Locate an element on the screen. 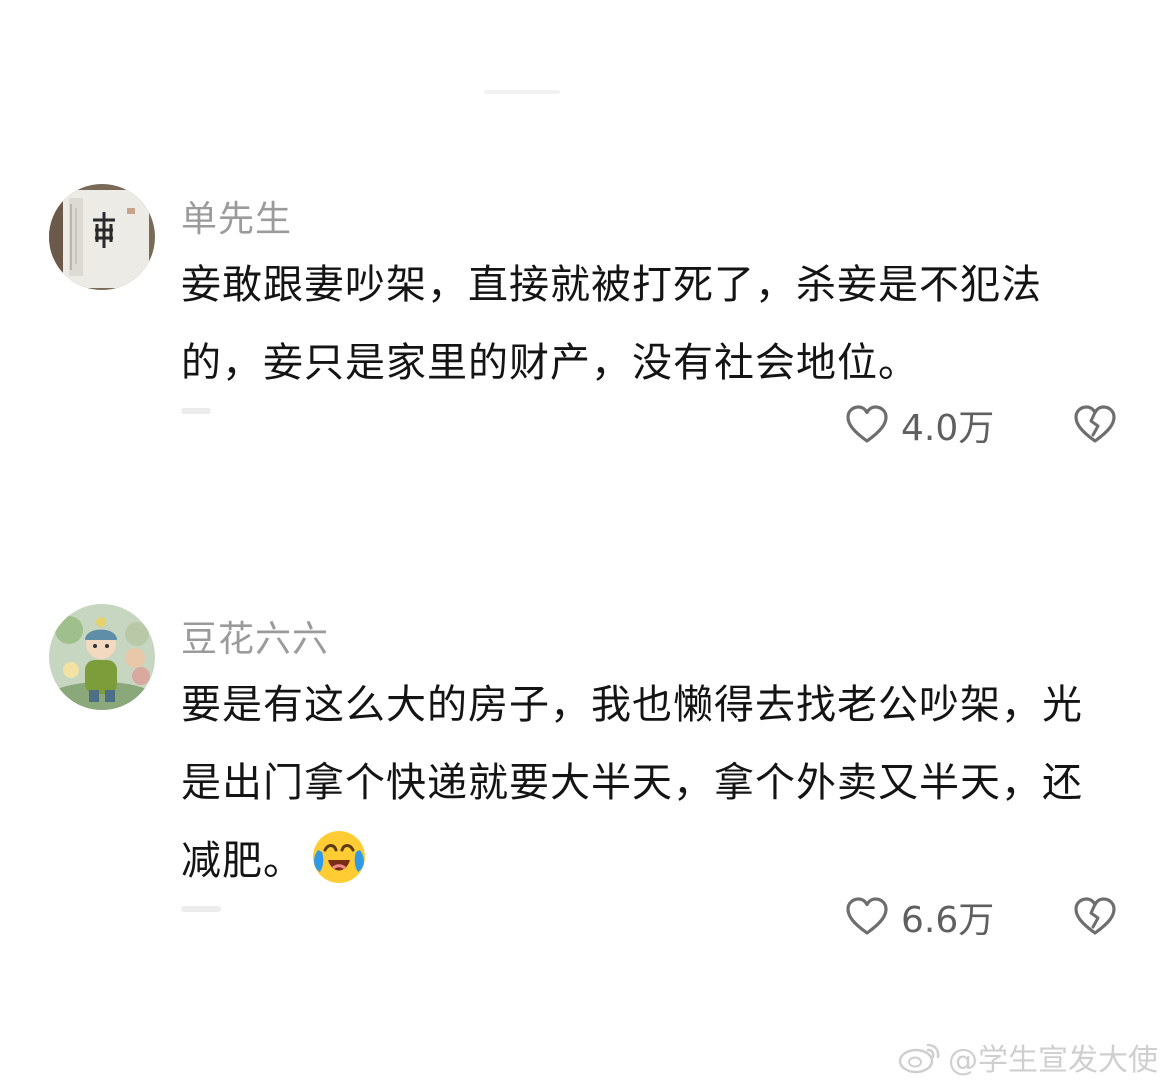  watermark: @学生宣发大使 is located at coordinates (1028, 1057).